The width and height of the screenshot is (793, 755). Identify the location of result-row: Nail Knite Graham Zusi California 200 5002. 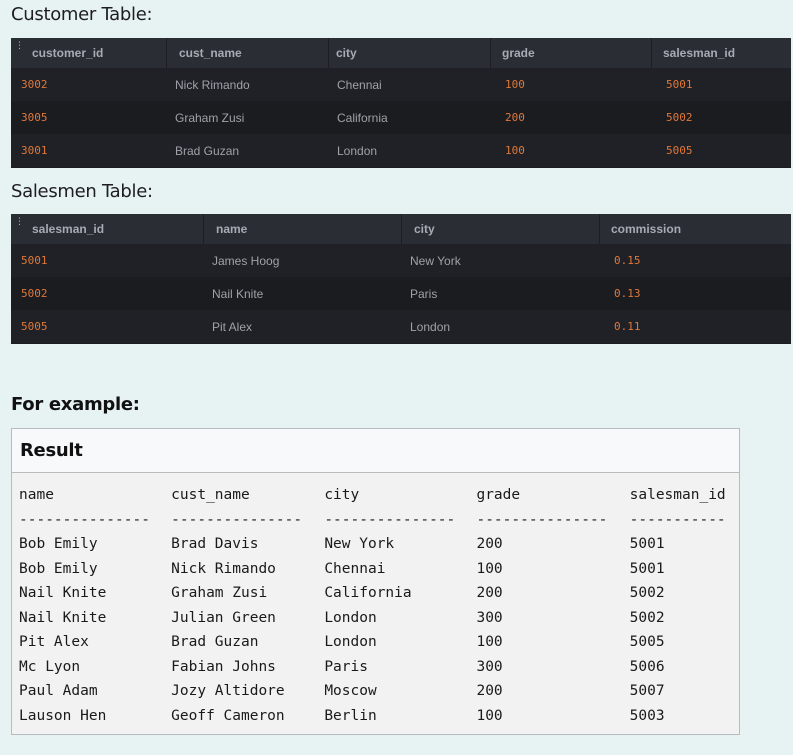
(379, 593).